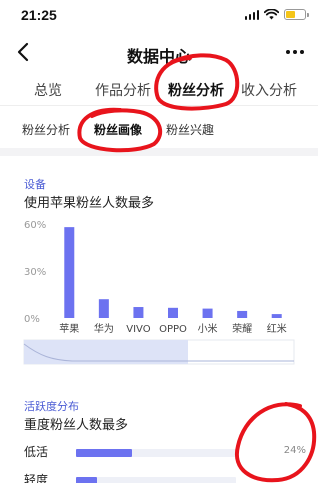 This screenshot has height=483, width=320. I want to click on activity-row-label: 低活, so click(36, 452).